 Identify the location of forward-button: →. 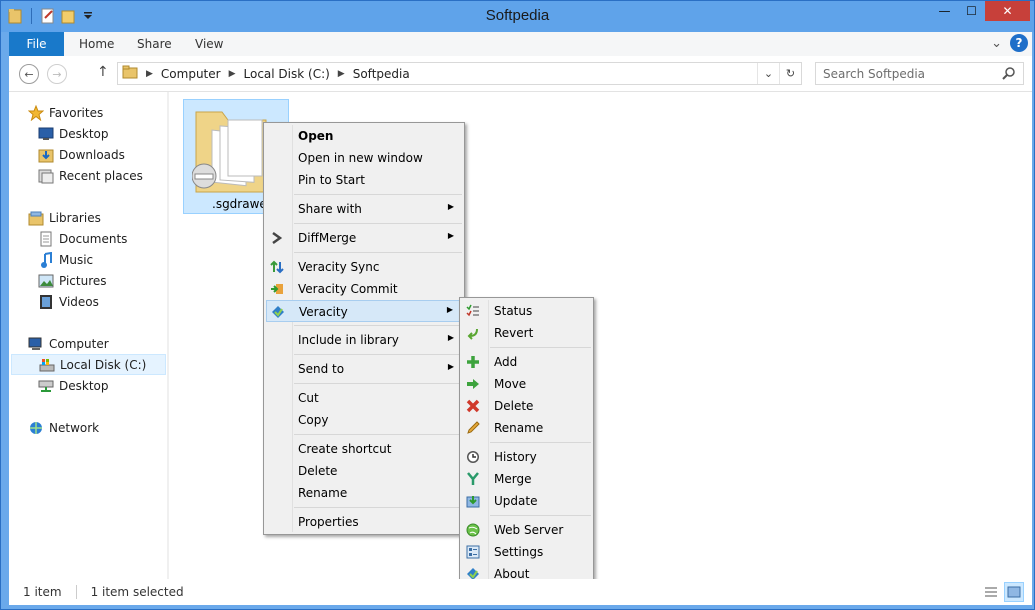
(57, 74).